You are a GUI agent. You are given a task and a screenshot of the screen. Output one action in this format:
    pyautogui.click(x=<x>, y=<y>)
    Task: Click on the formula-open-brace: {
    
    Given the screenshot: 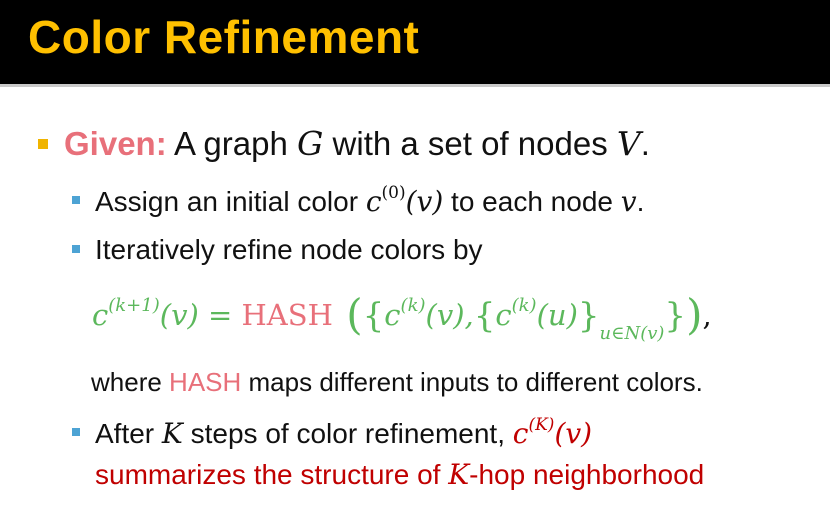 What is the action you would take?
    pyautogui.click(x=373, y=316)
    